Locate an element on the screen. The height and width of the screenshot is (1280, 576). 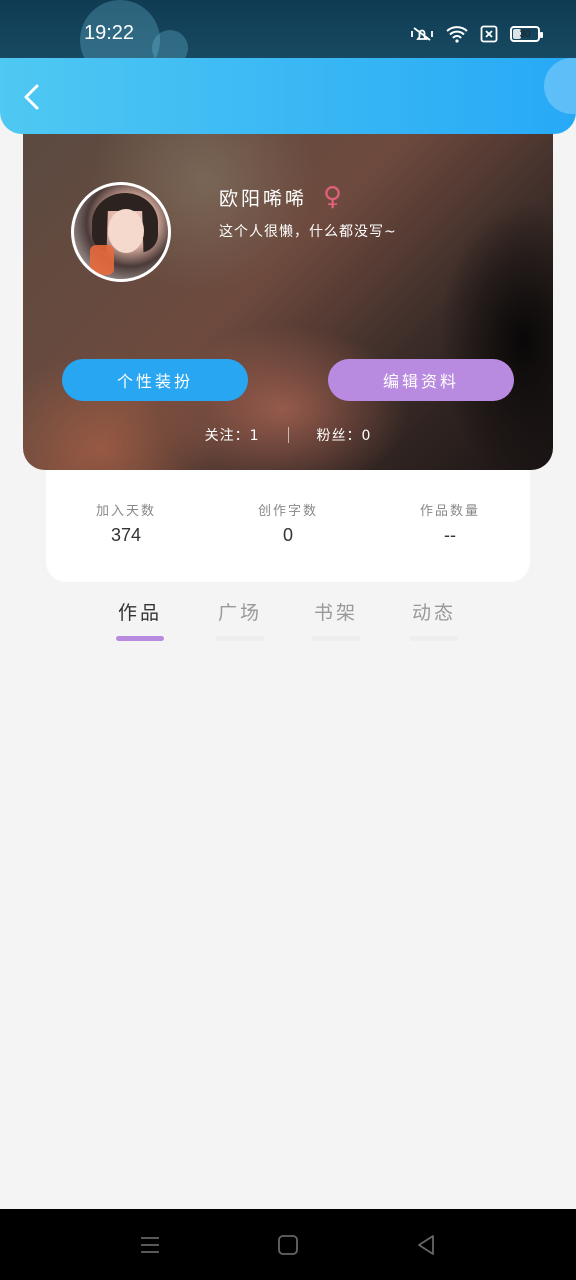
status-bar: 19:22 30 is located at coordinates (288, 29).